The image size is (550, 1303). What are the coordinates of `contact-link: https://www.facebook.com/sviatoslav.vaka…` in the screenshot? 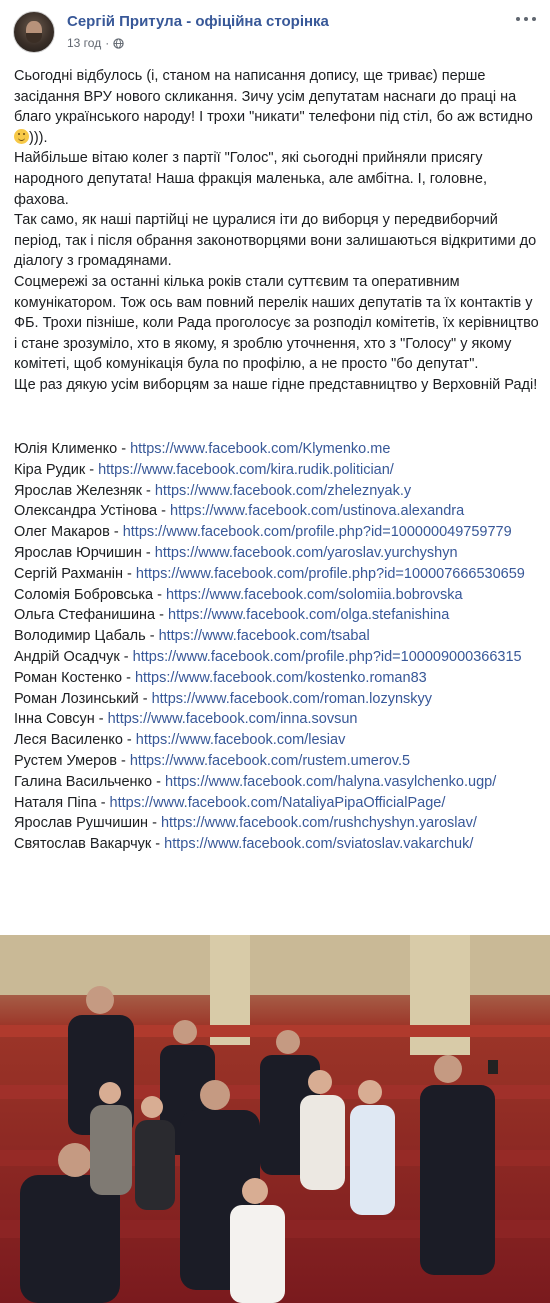 It's located at (318, 844).